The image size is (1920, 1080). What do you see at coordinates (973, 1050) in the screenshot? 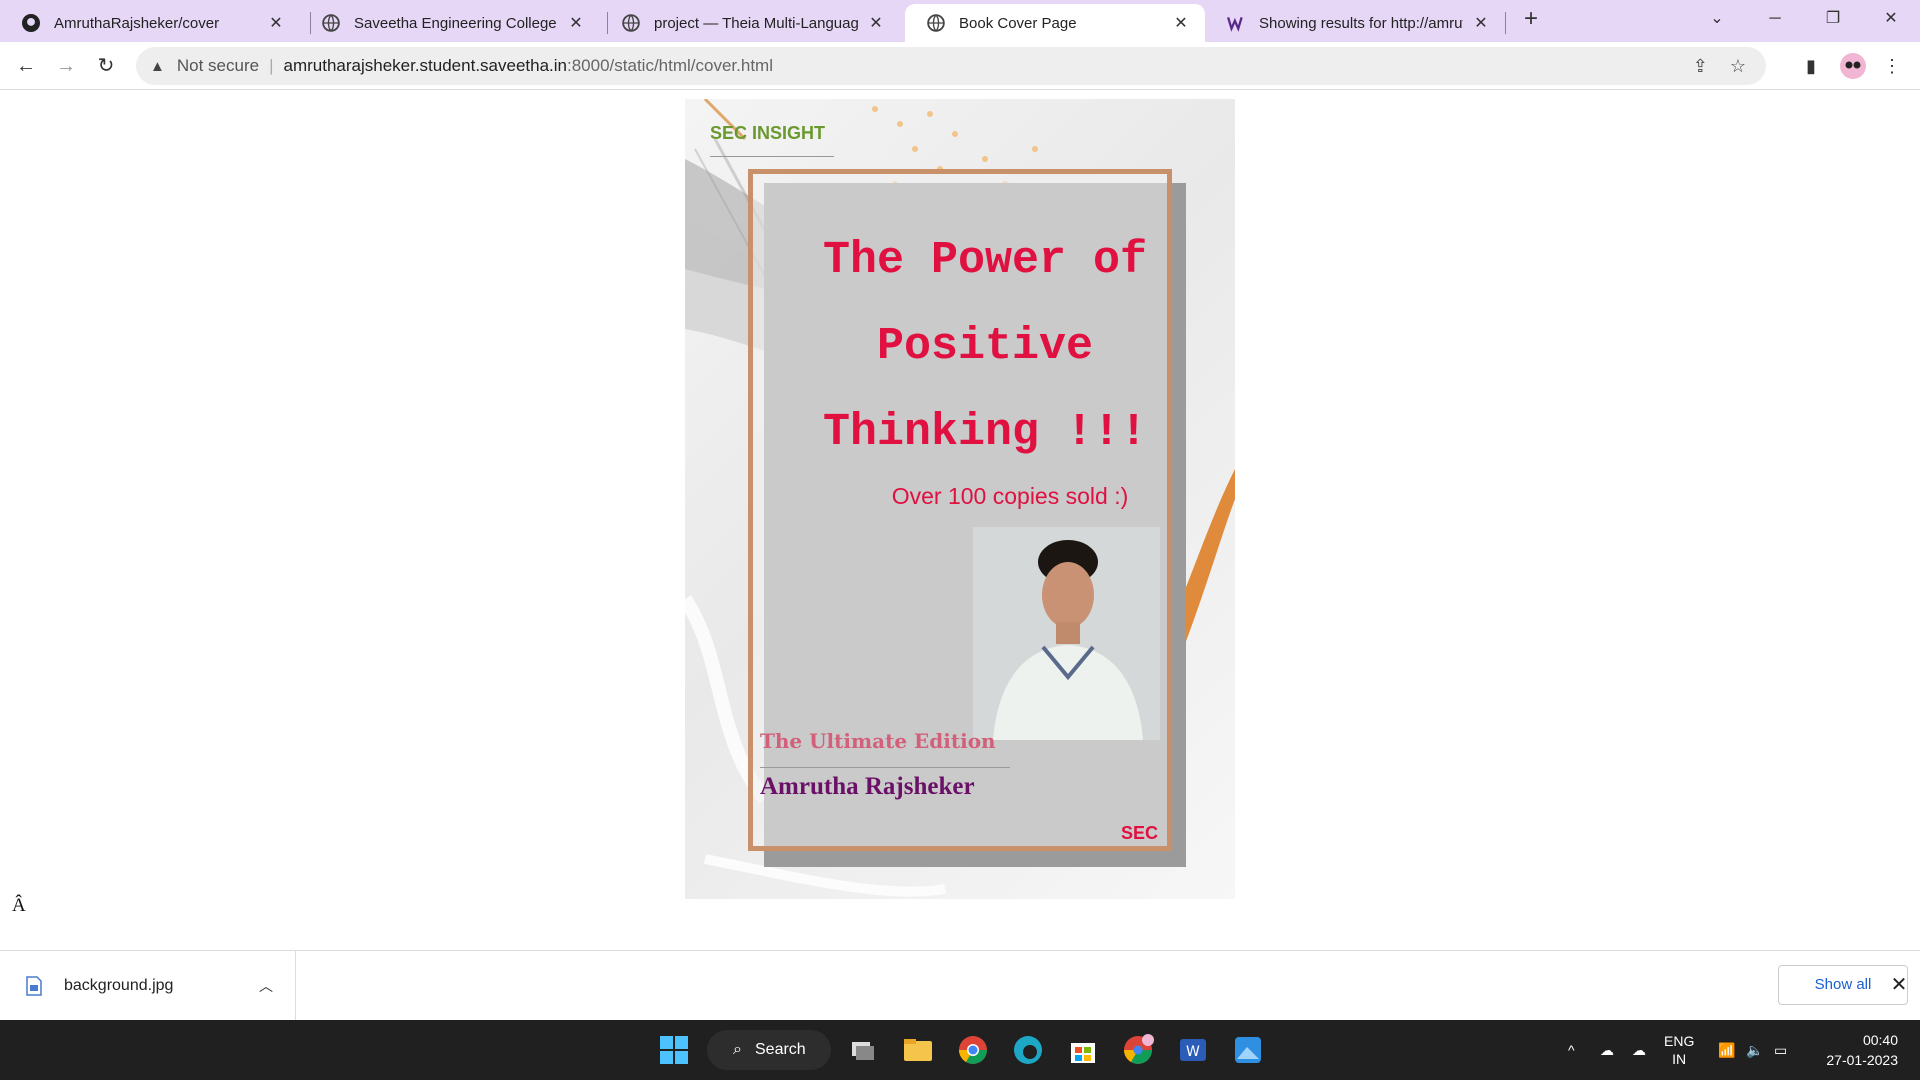
I see `chrome-icon` at bounding box center [973, 1050].